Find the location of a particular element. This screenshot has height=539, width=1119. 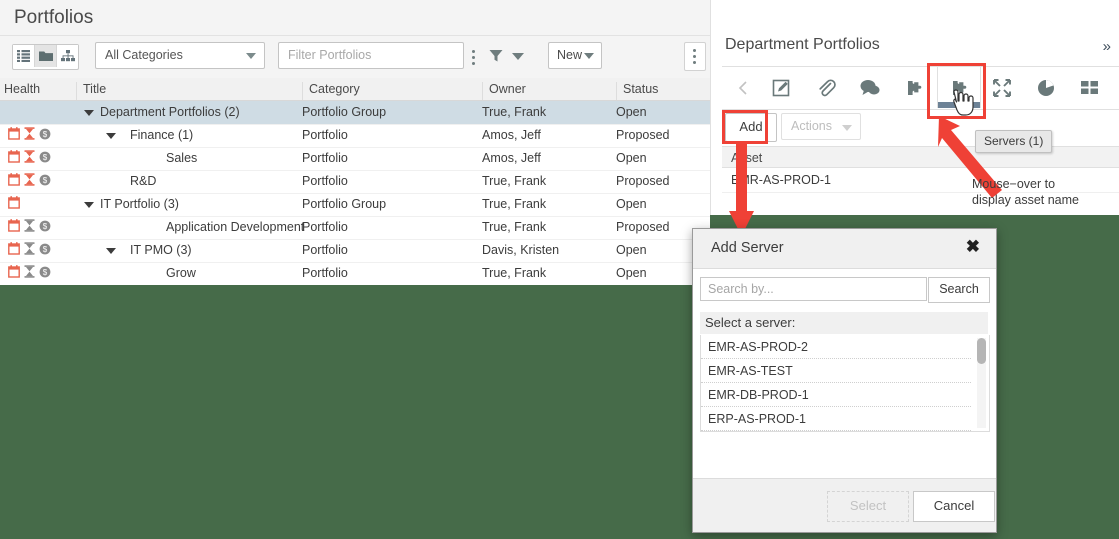

new-button: New is located at coordinates (575, 55).